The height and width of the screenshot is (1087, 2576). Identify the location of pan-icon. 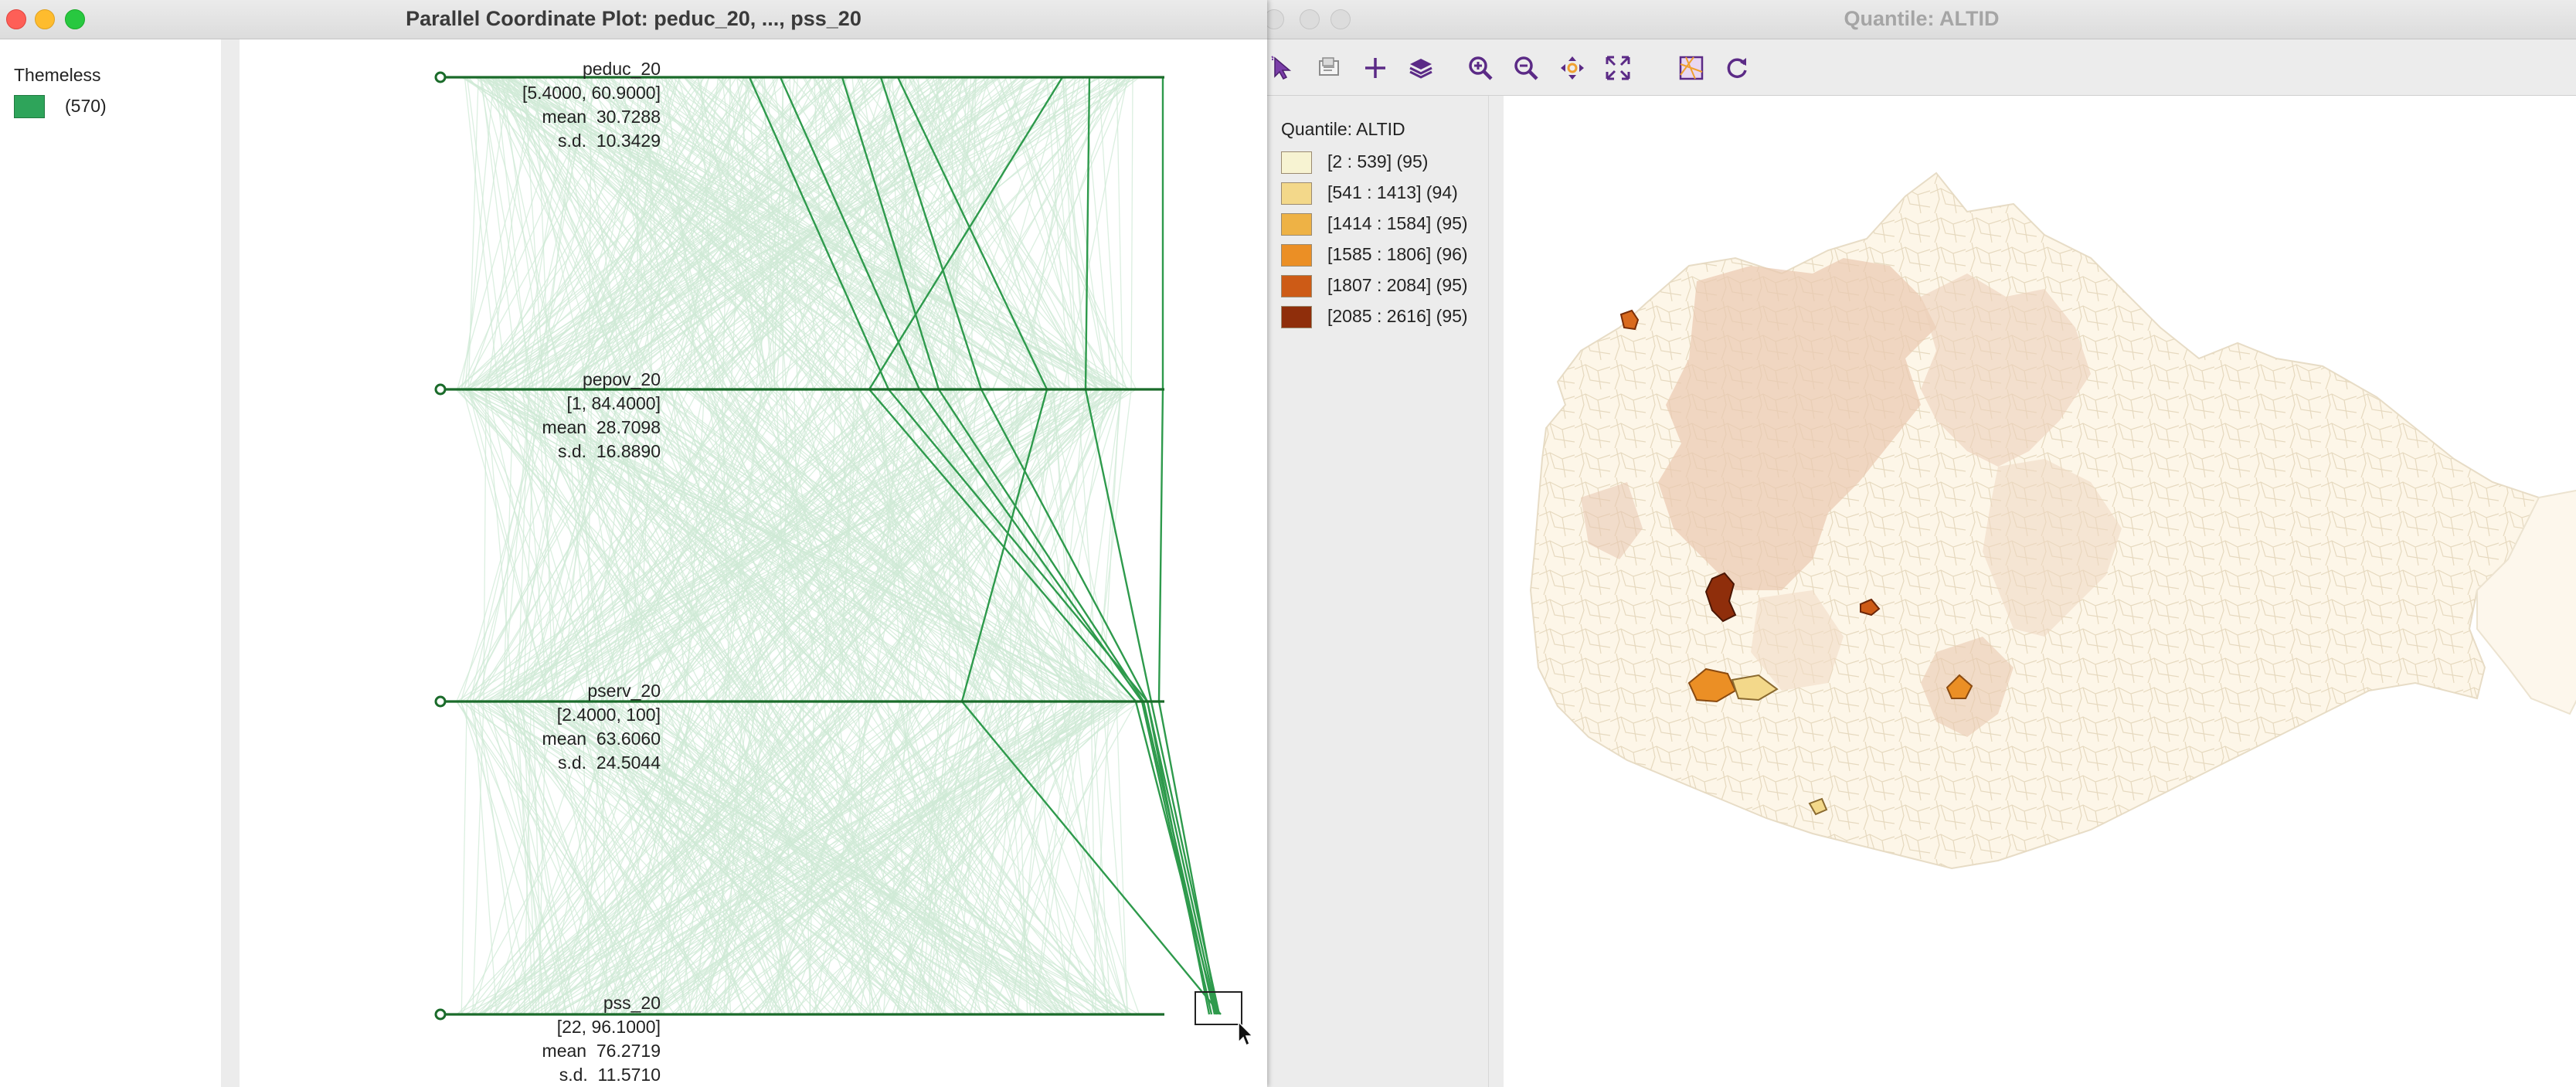
(1572, 68).